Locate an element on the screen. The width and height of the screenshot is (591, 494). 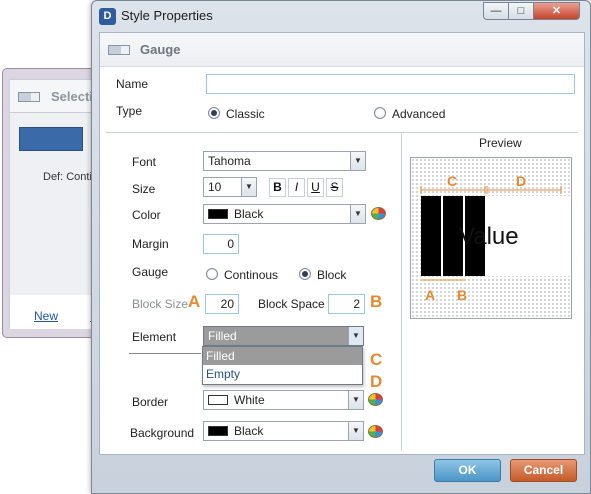
preview-value-text: Value is located at coordinates (489, 236).